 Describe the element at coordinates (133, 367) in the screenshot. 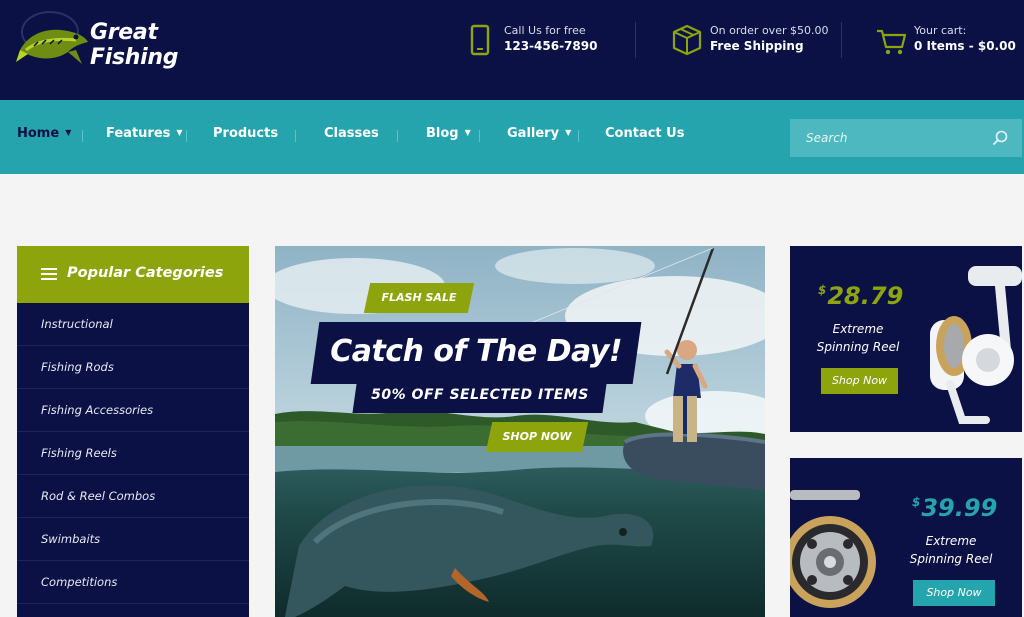

I see `category-item-fishing-rods: Fishing Rods` at that location.